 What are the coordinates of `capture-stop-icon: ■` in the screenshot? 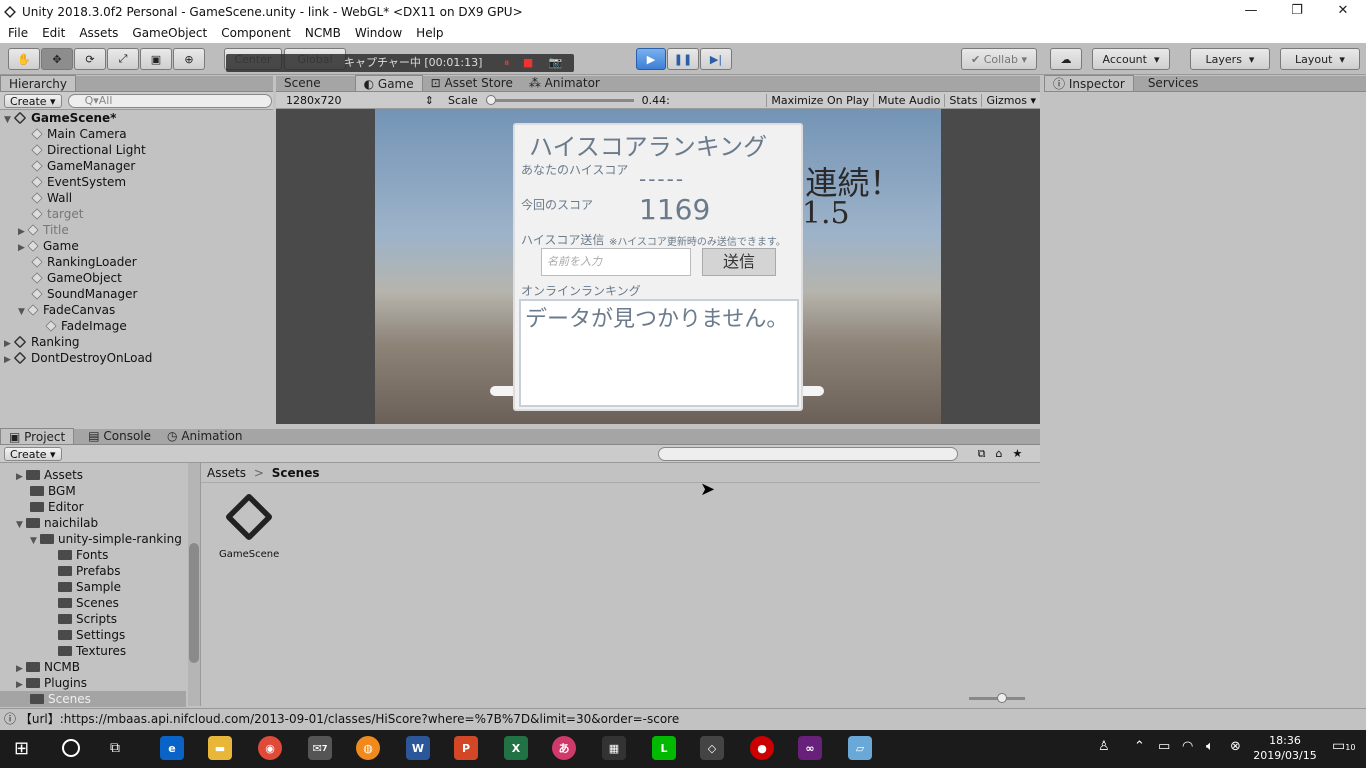 It's located at (528, 62).